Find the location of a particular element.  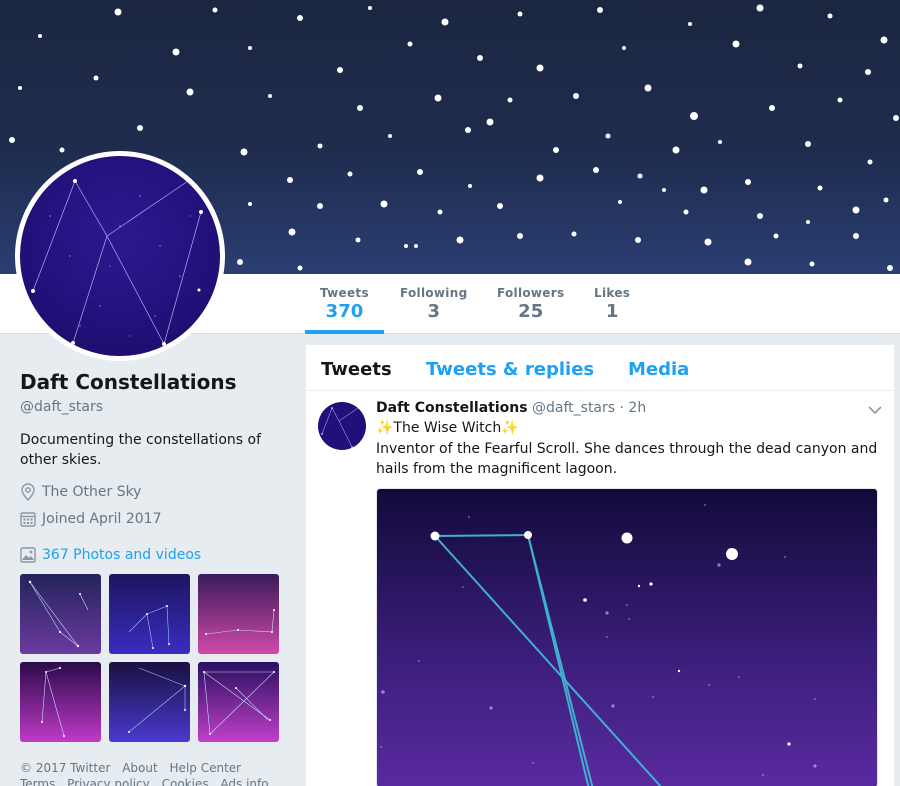

photos-videos-label: 367 Photos and videos is located at coordinates (122, 555).